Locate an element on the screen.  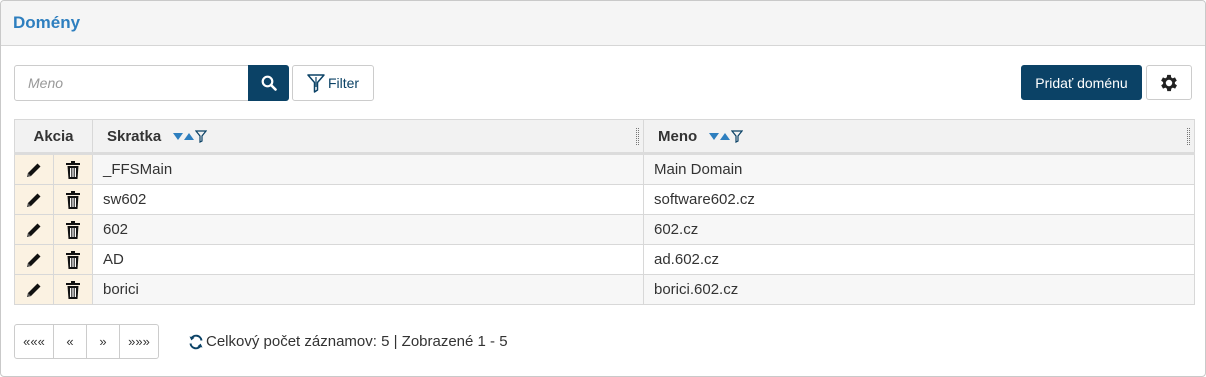
gear-icon is located at coordinates (1169, 82).